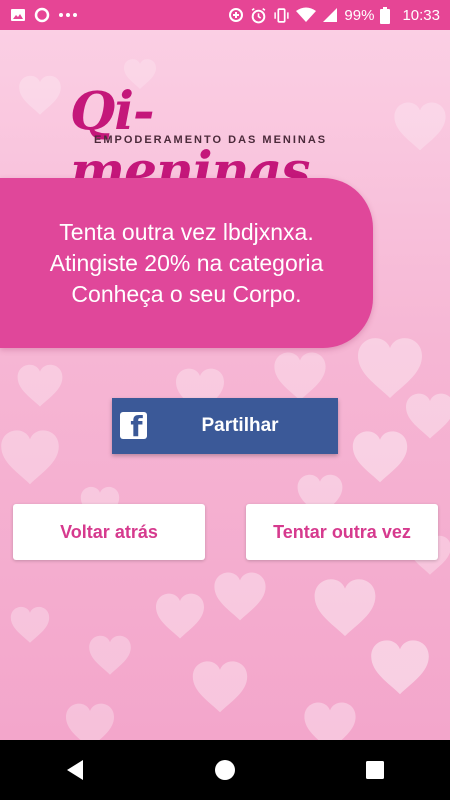  What do you see at coordinates (109, 532) in the screenshot?
I see `back-button: Voltar atrás` at bounding box center [109, 532].